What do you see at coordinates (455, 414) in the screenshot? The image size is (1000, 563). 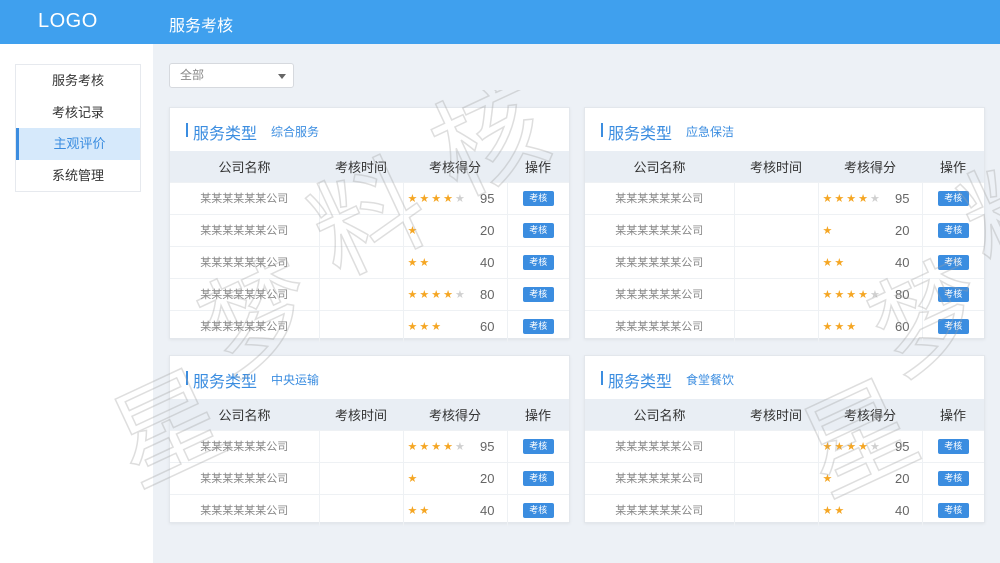 I see `column-header-score: 考核得分` at bounding box center [455, 414].